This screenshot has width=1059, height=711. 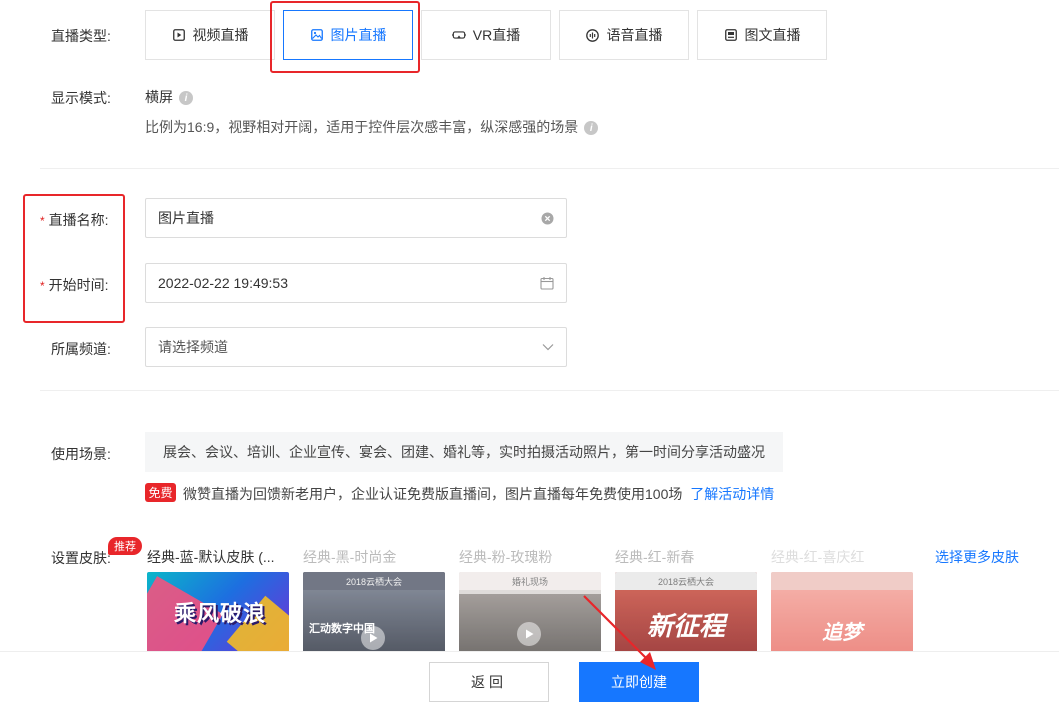 I want to click on skin-thumb-blue: 乘风破浪, so click(x=218, y=617).